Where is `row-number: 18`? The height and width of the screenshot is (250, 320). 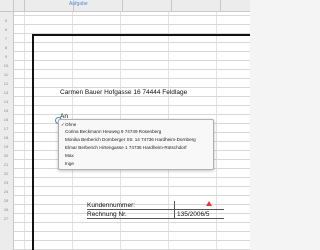 row-number: 18 is located at coordinates (6, 137).